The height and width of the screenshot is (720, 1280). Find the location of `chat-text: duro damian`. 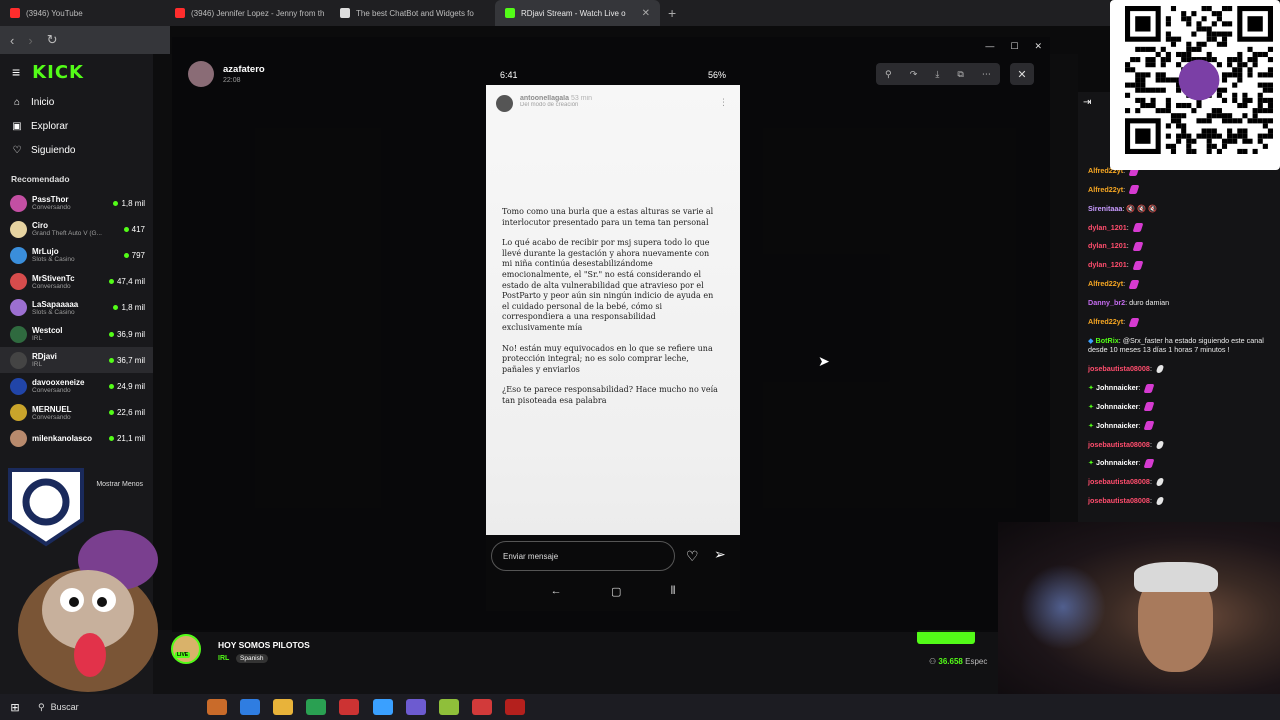

chat-text: duro damian is located at coordinates (1149, 303).